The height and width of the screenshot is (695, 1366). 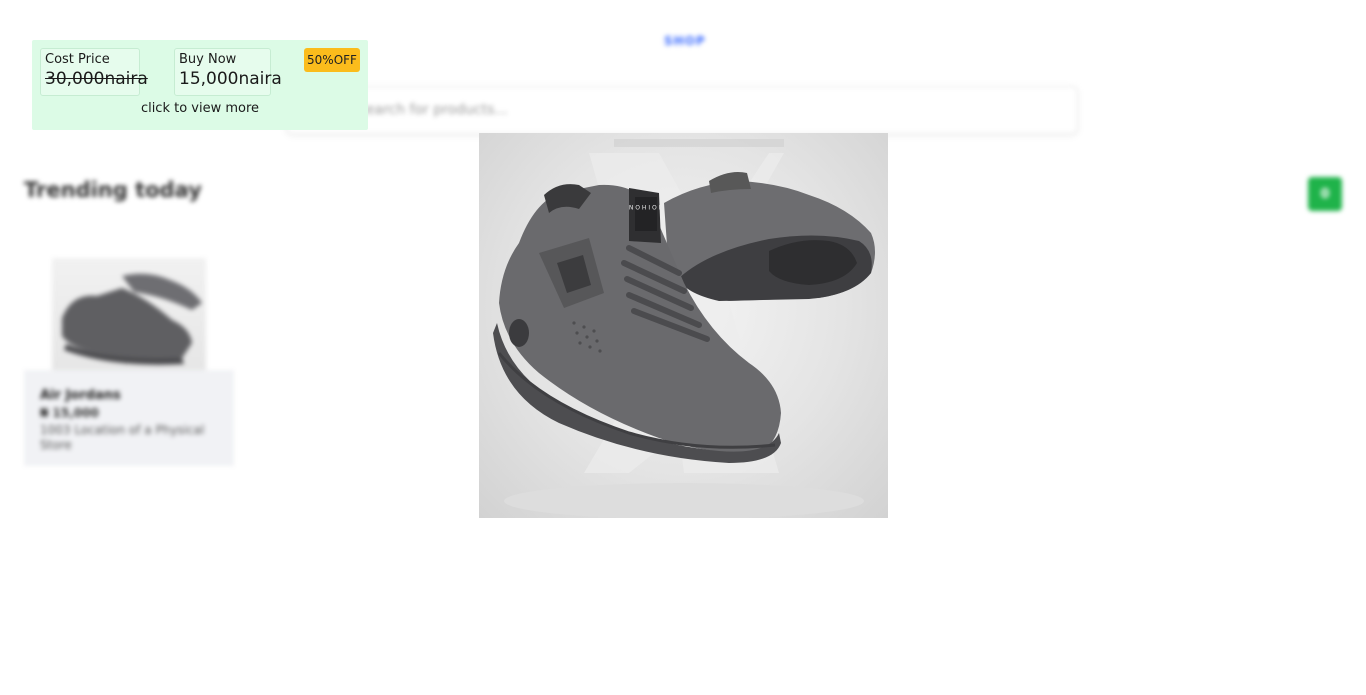 I want to click on buy-now-price: 15,000naira, so click(x=230, y=79).